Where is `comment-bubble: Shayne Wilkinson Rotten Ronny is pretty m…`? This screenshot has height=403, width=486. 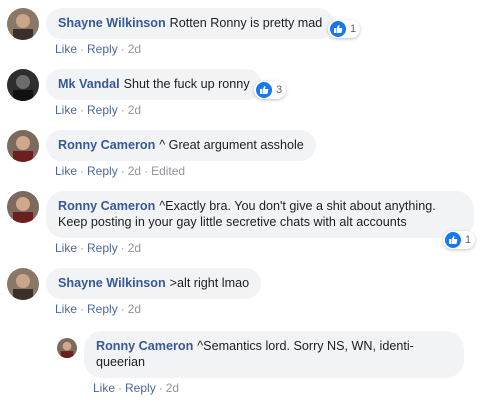
comment-bubble: Shayne Wilkinson Rotten Ronny is pretty m… is located at coordinates (190, 23).